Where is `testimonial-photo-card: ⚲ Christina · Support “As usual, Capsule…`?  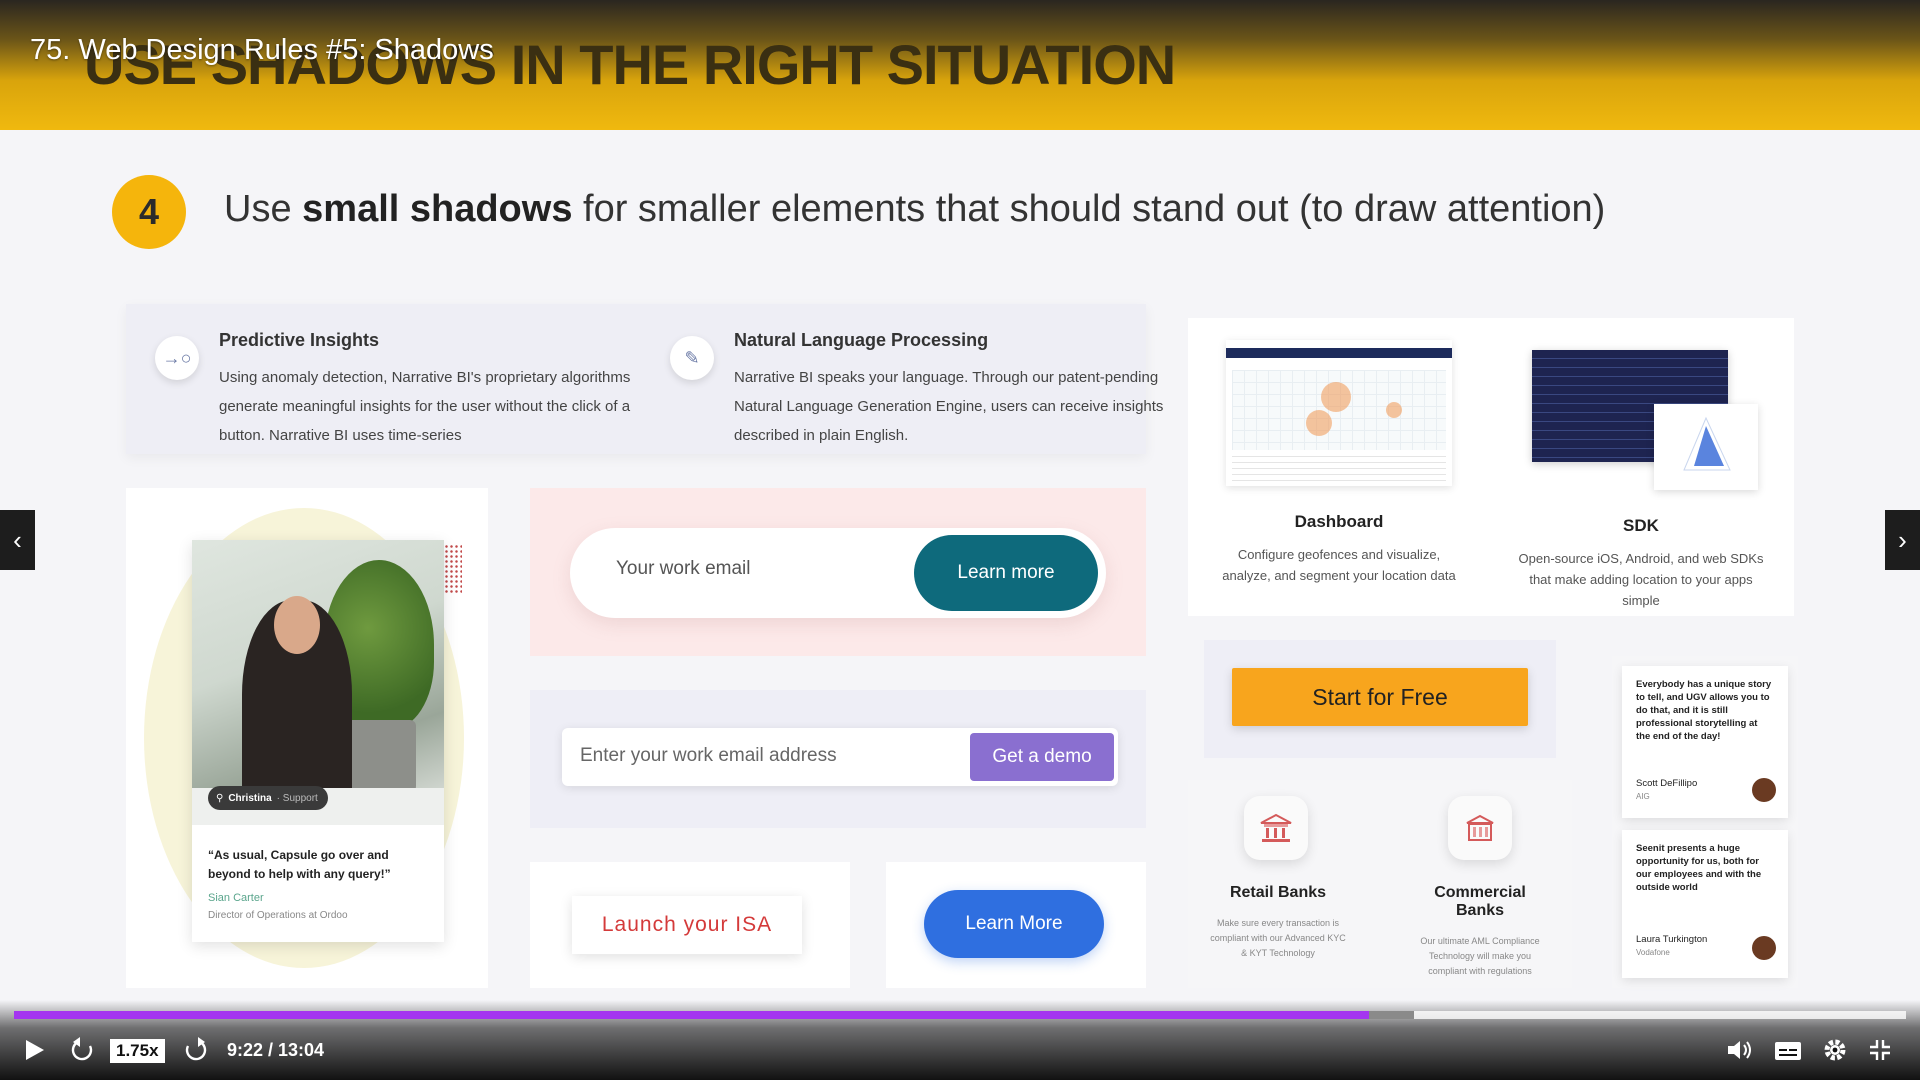 testimonial-photo-card: ⚲ Christina · Support “As usual, Capsule… is located at coordinates (318, 741).